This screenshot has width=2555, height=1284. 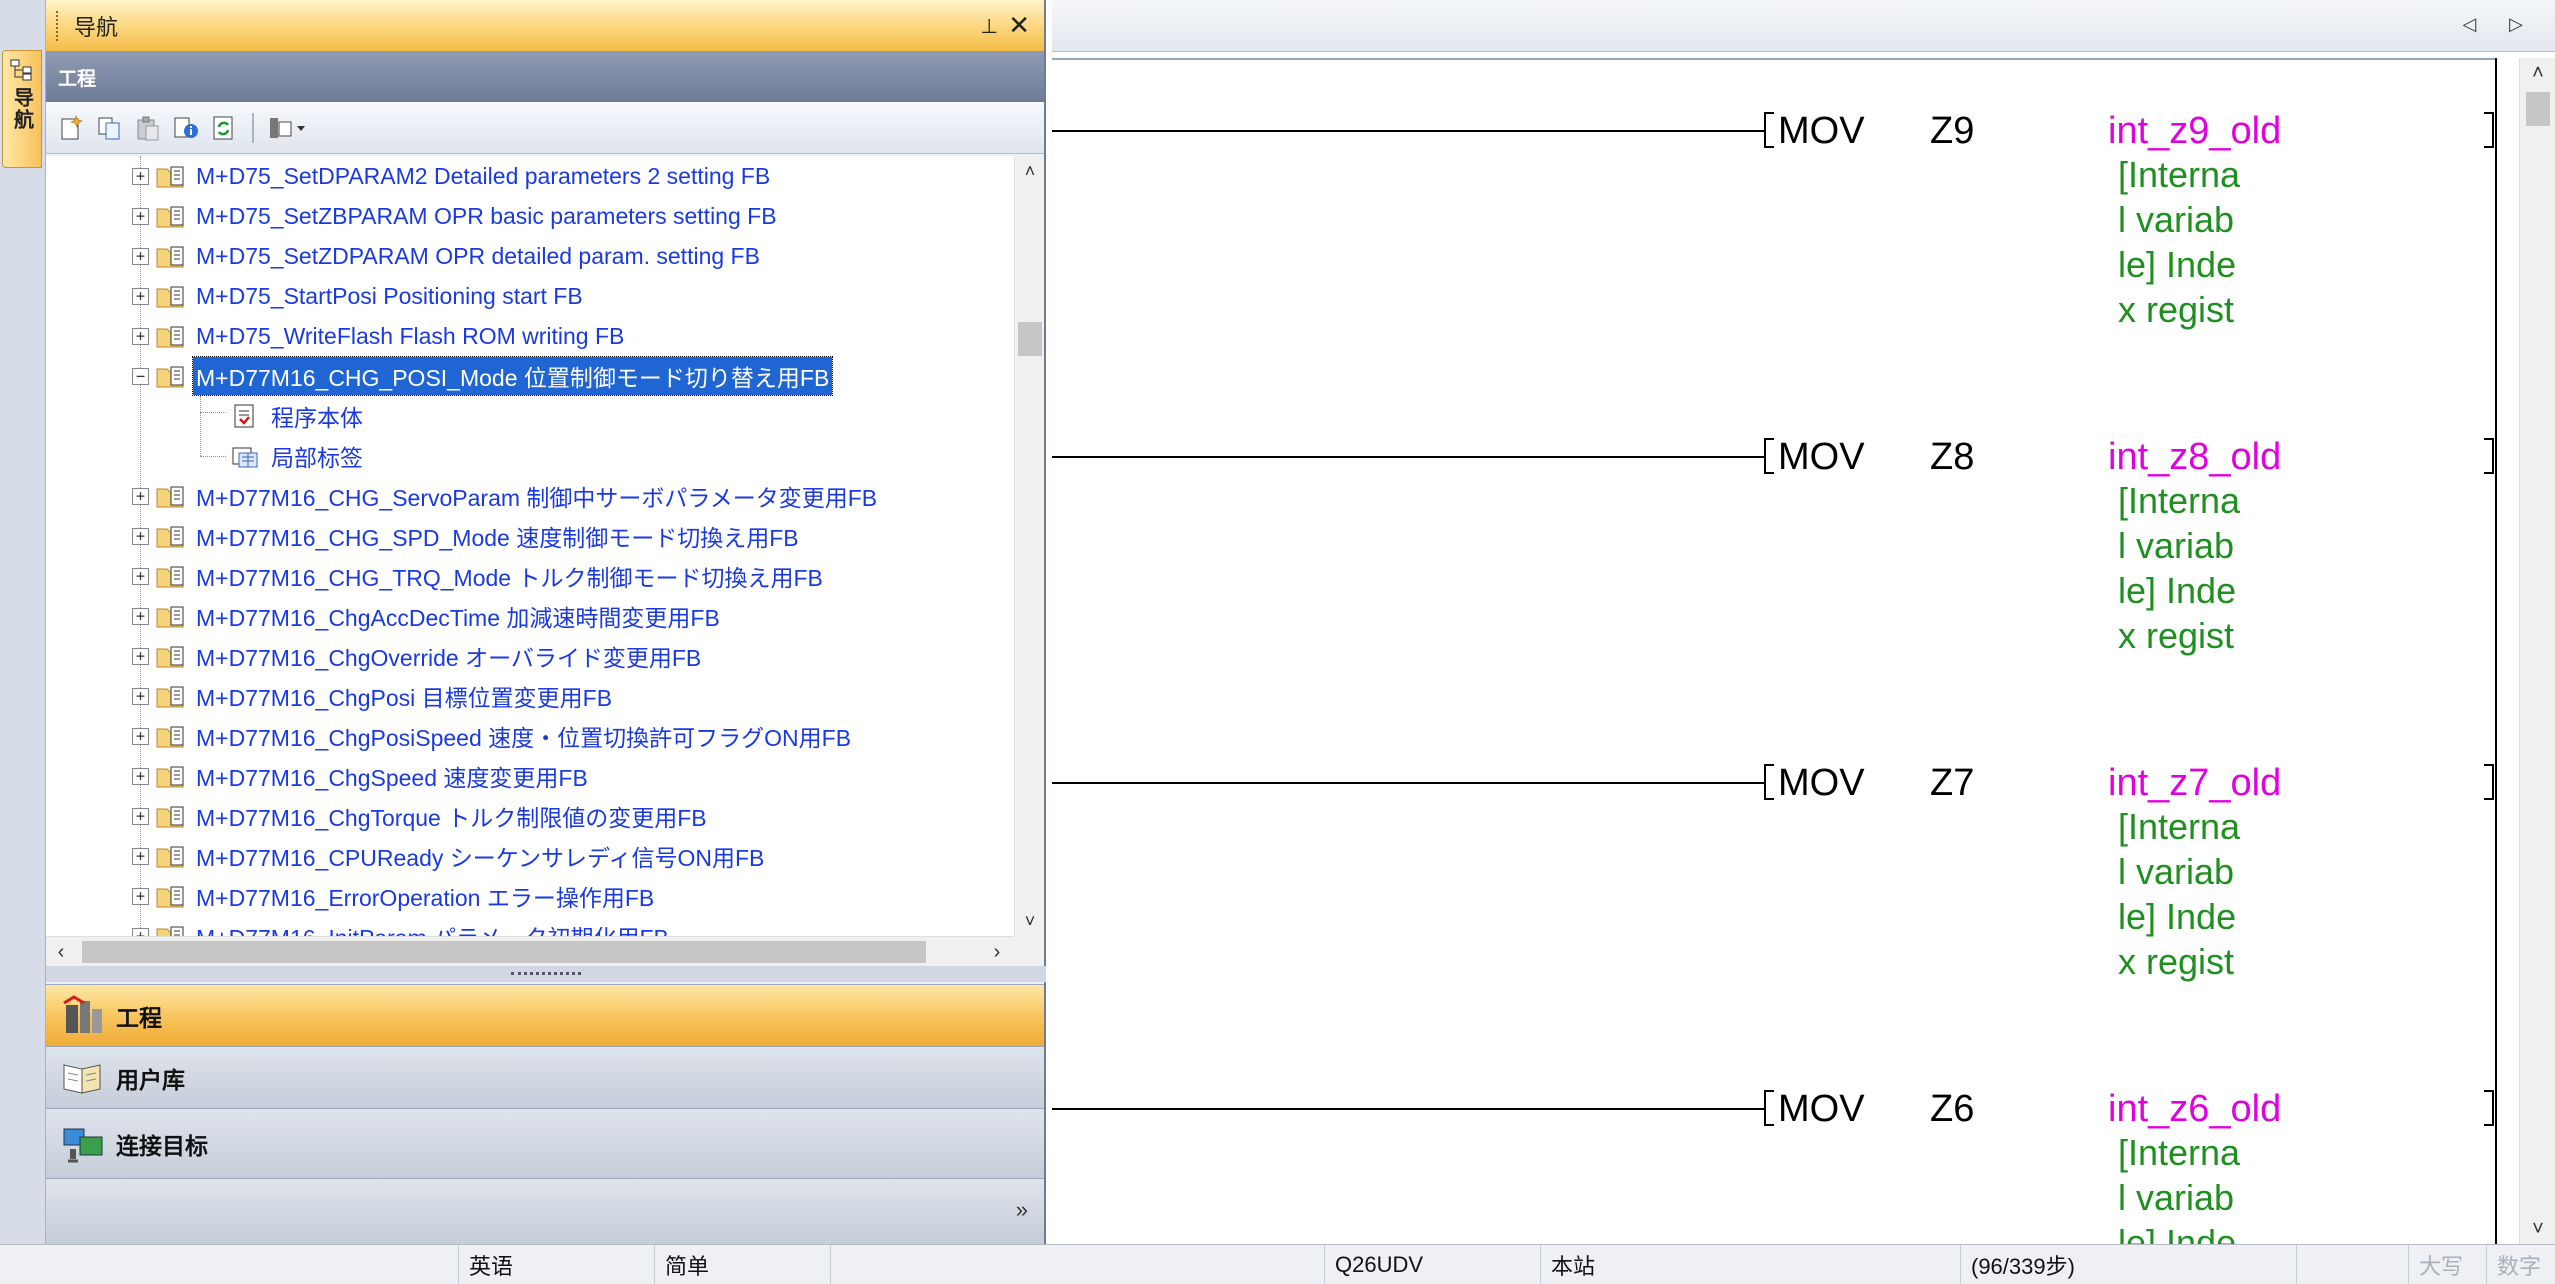 I want to click on tree-item-fb: + M+D77M16_ChgOverride オーバライド変更用FB, so click(x=418, y=656).